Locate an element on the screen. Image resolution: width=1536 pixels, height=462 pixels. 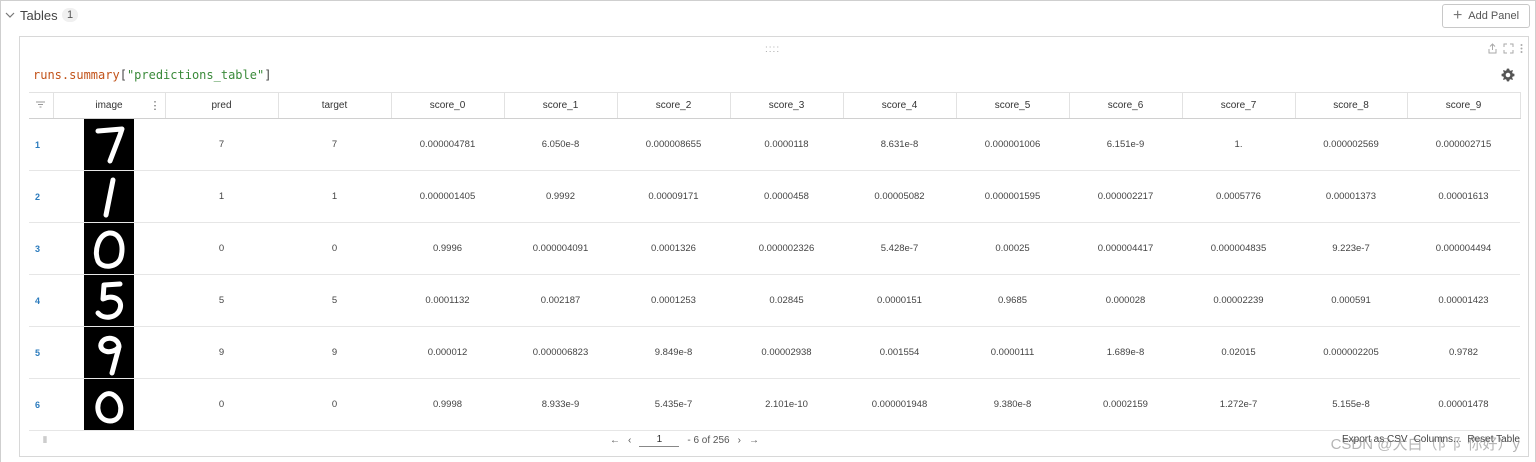
column-header-score-6: score_6 is located at coordinates (1126, 105).